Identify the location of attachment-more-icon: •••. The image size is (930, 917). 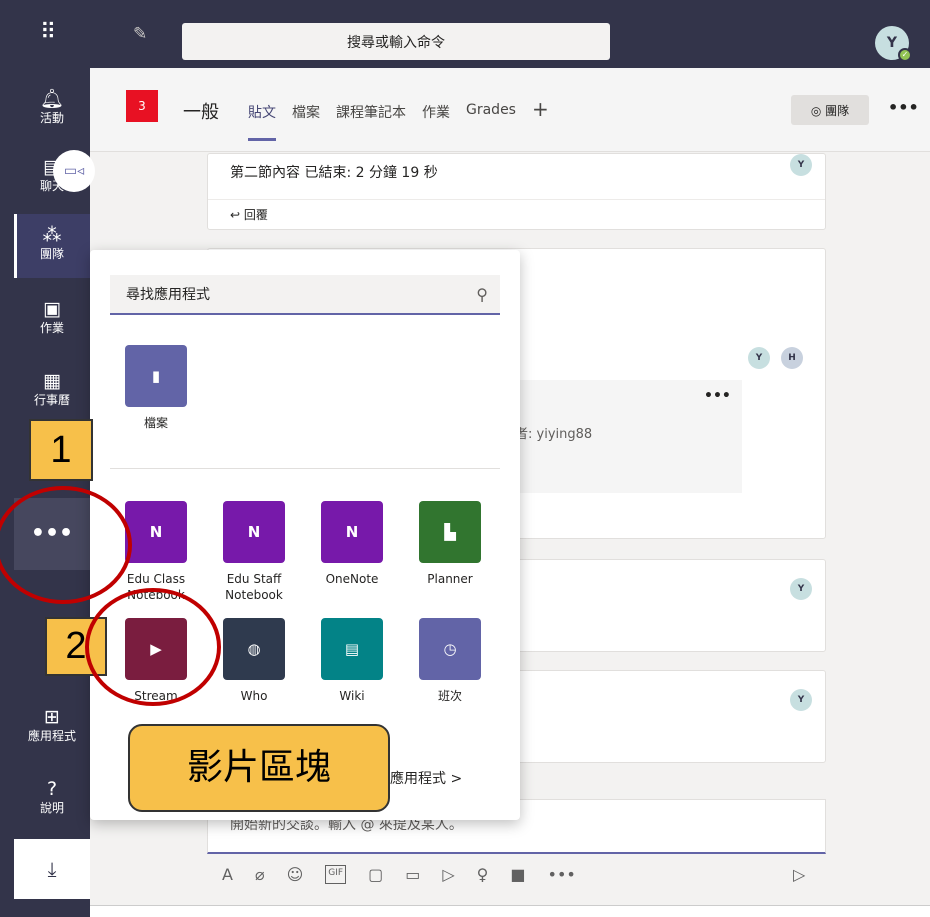
(717, 396).